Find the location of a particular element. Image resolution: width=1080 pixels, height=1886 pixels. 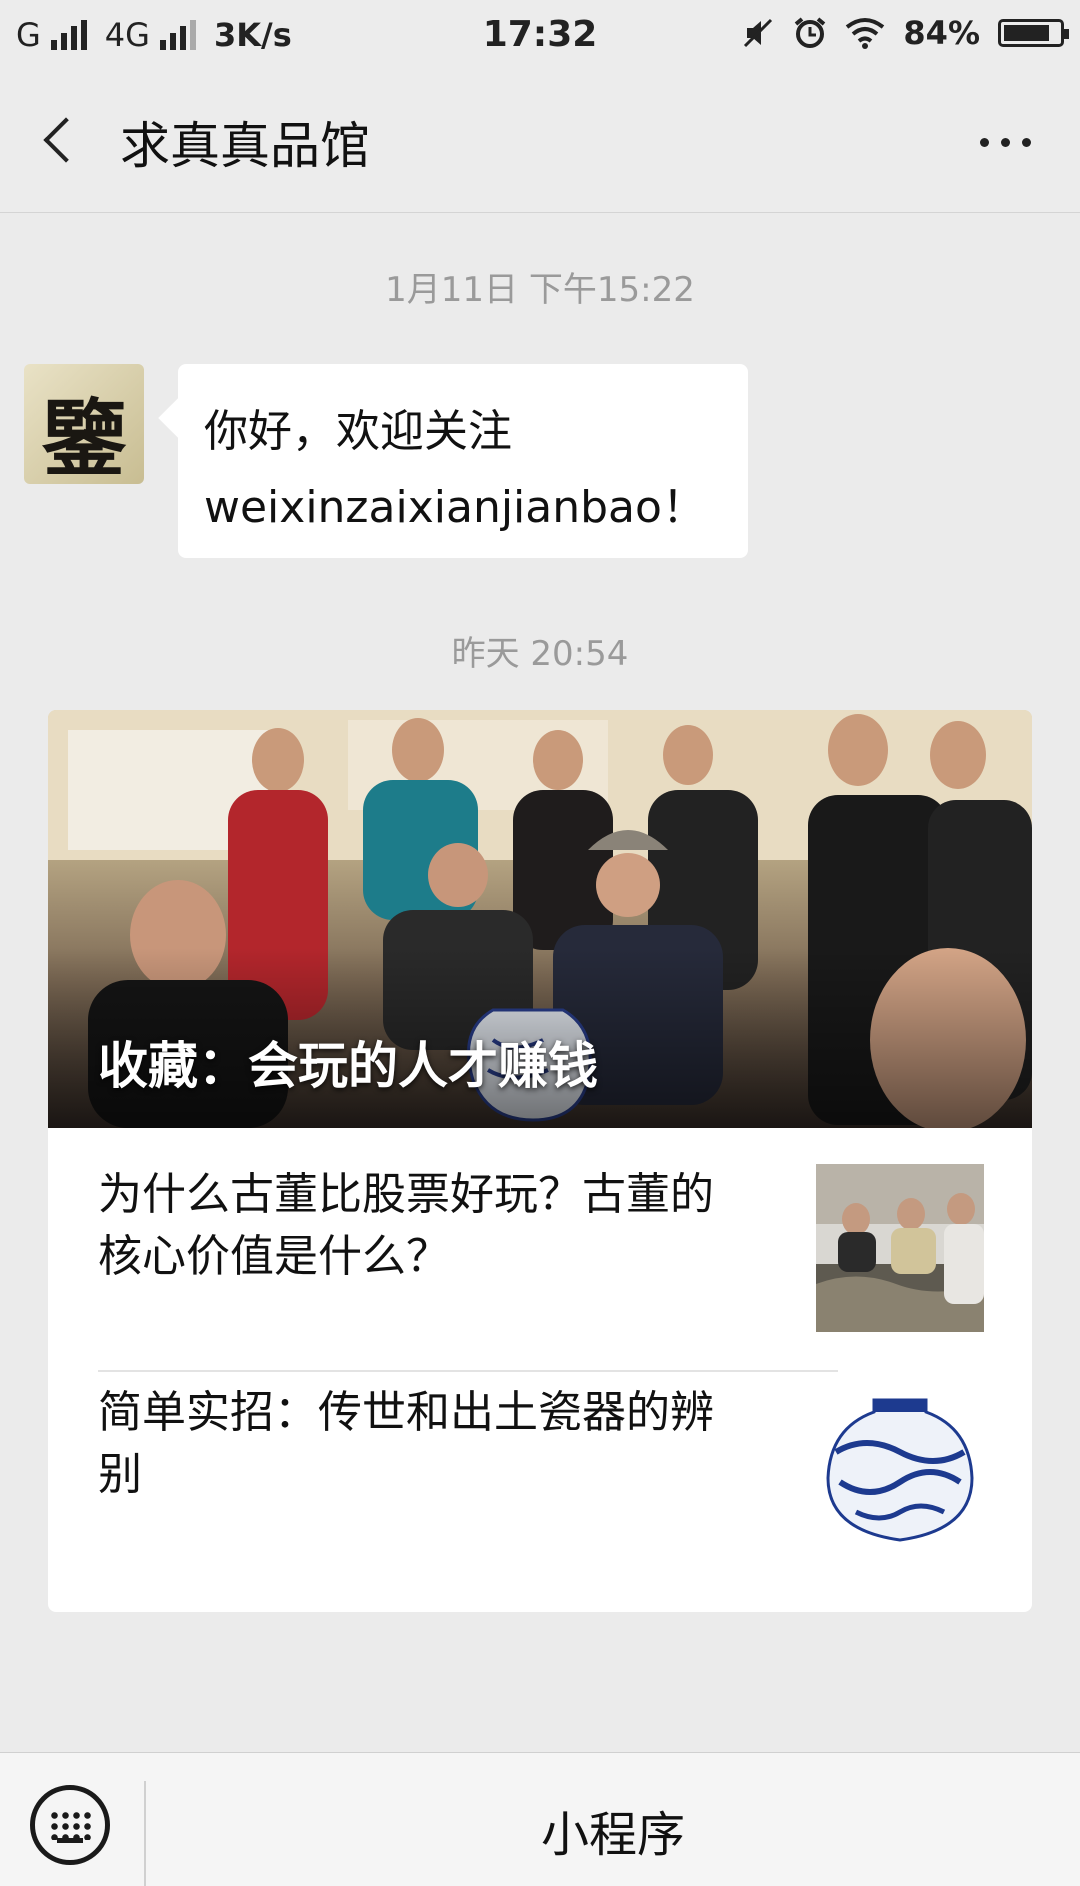

article-item-title: 简单实招：传世和出土瓷器的辨别 is located at coordinates (406, 1443).